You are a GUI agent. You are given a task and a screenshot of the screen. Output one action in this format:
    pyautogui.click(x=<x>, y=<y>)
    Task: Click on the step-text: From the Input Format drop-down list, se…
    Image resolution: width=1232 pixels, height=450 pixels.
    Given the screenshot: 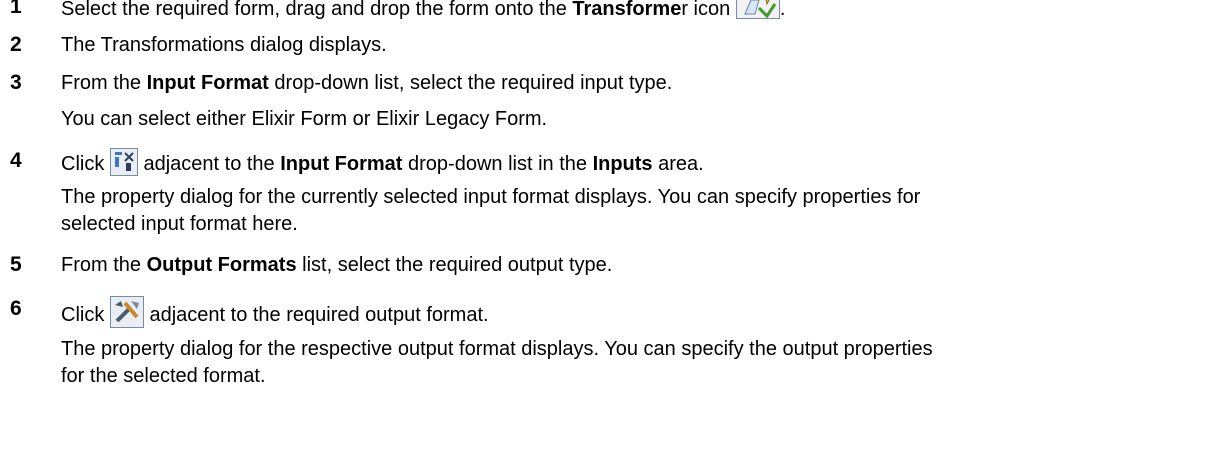 What is the action you would take?
    pyautogui.click(x=367, y=83)
    